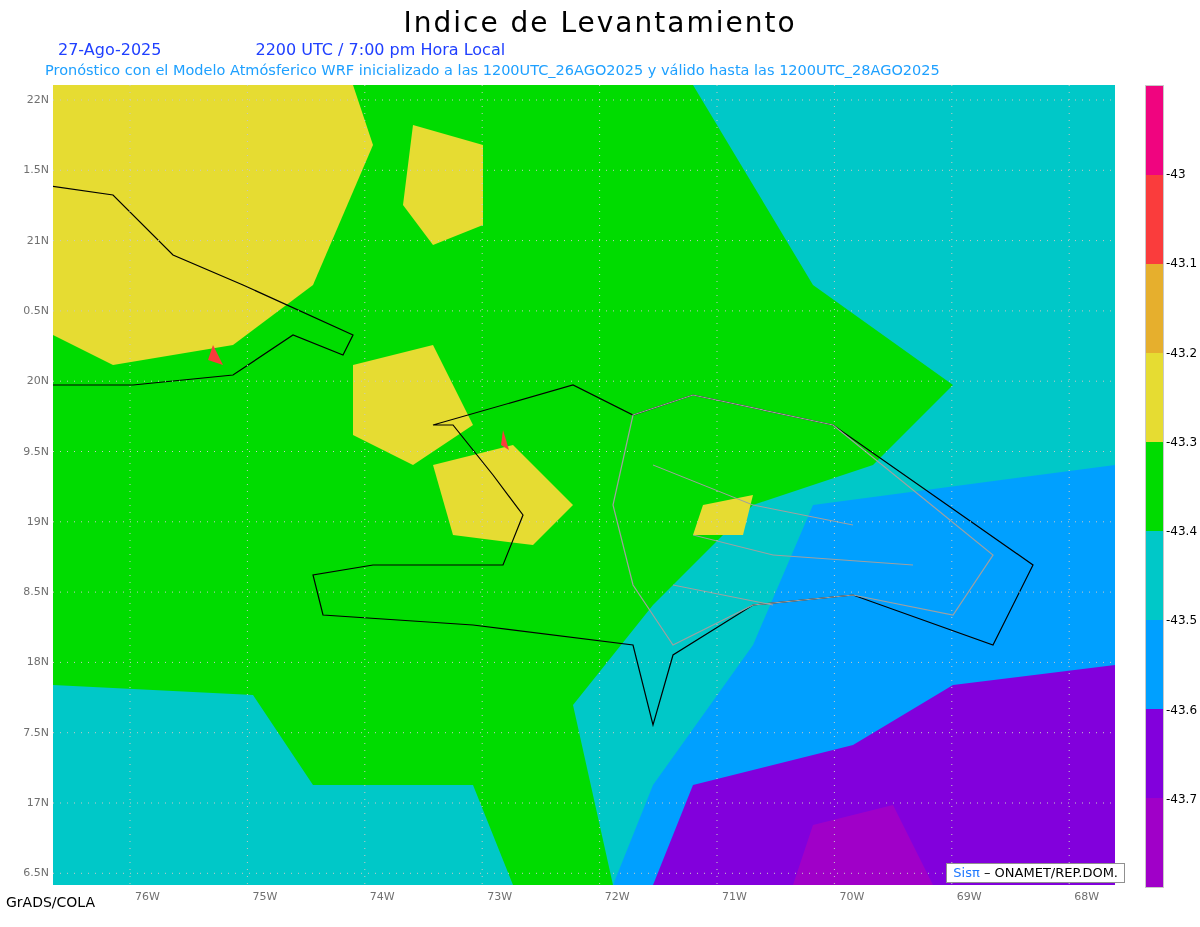  Describe the element at coordinates (37, 521) in the screenshot. I see `latitude-label: 19N` at that location.